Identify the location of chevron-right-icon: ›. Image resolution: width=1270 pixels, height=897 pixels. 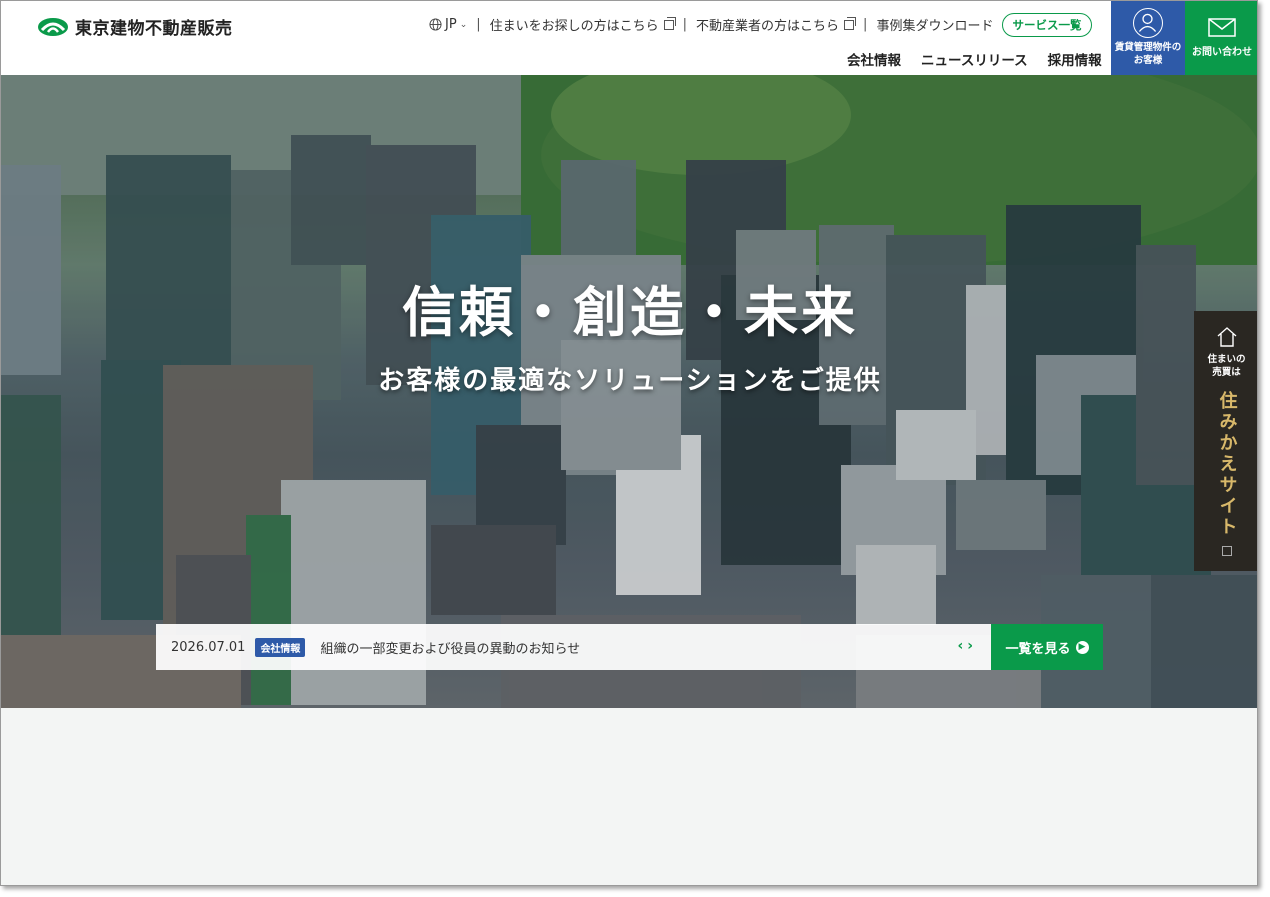
(972, 646).